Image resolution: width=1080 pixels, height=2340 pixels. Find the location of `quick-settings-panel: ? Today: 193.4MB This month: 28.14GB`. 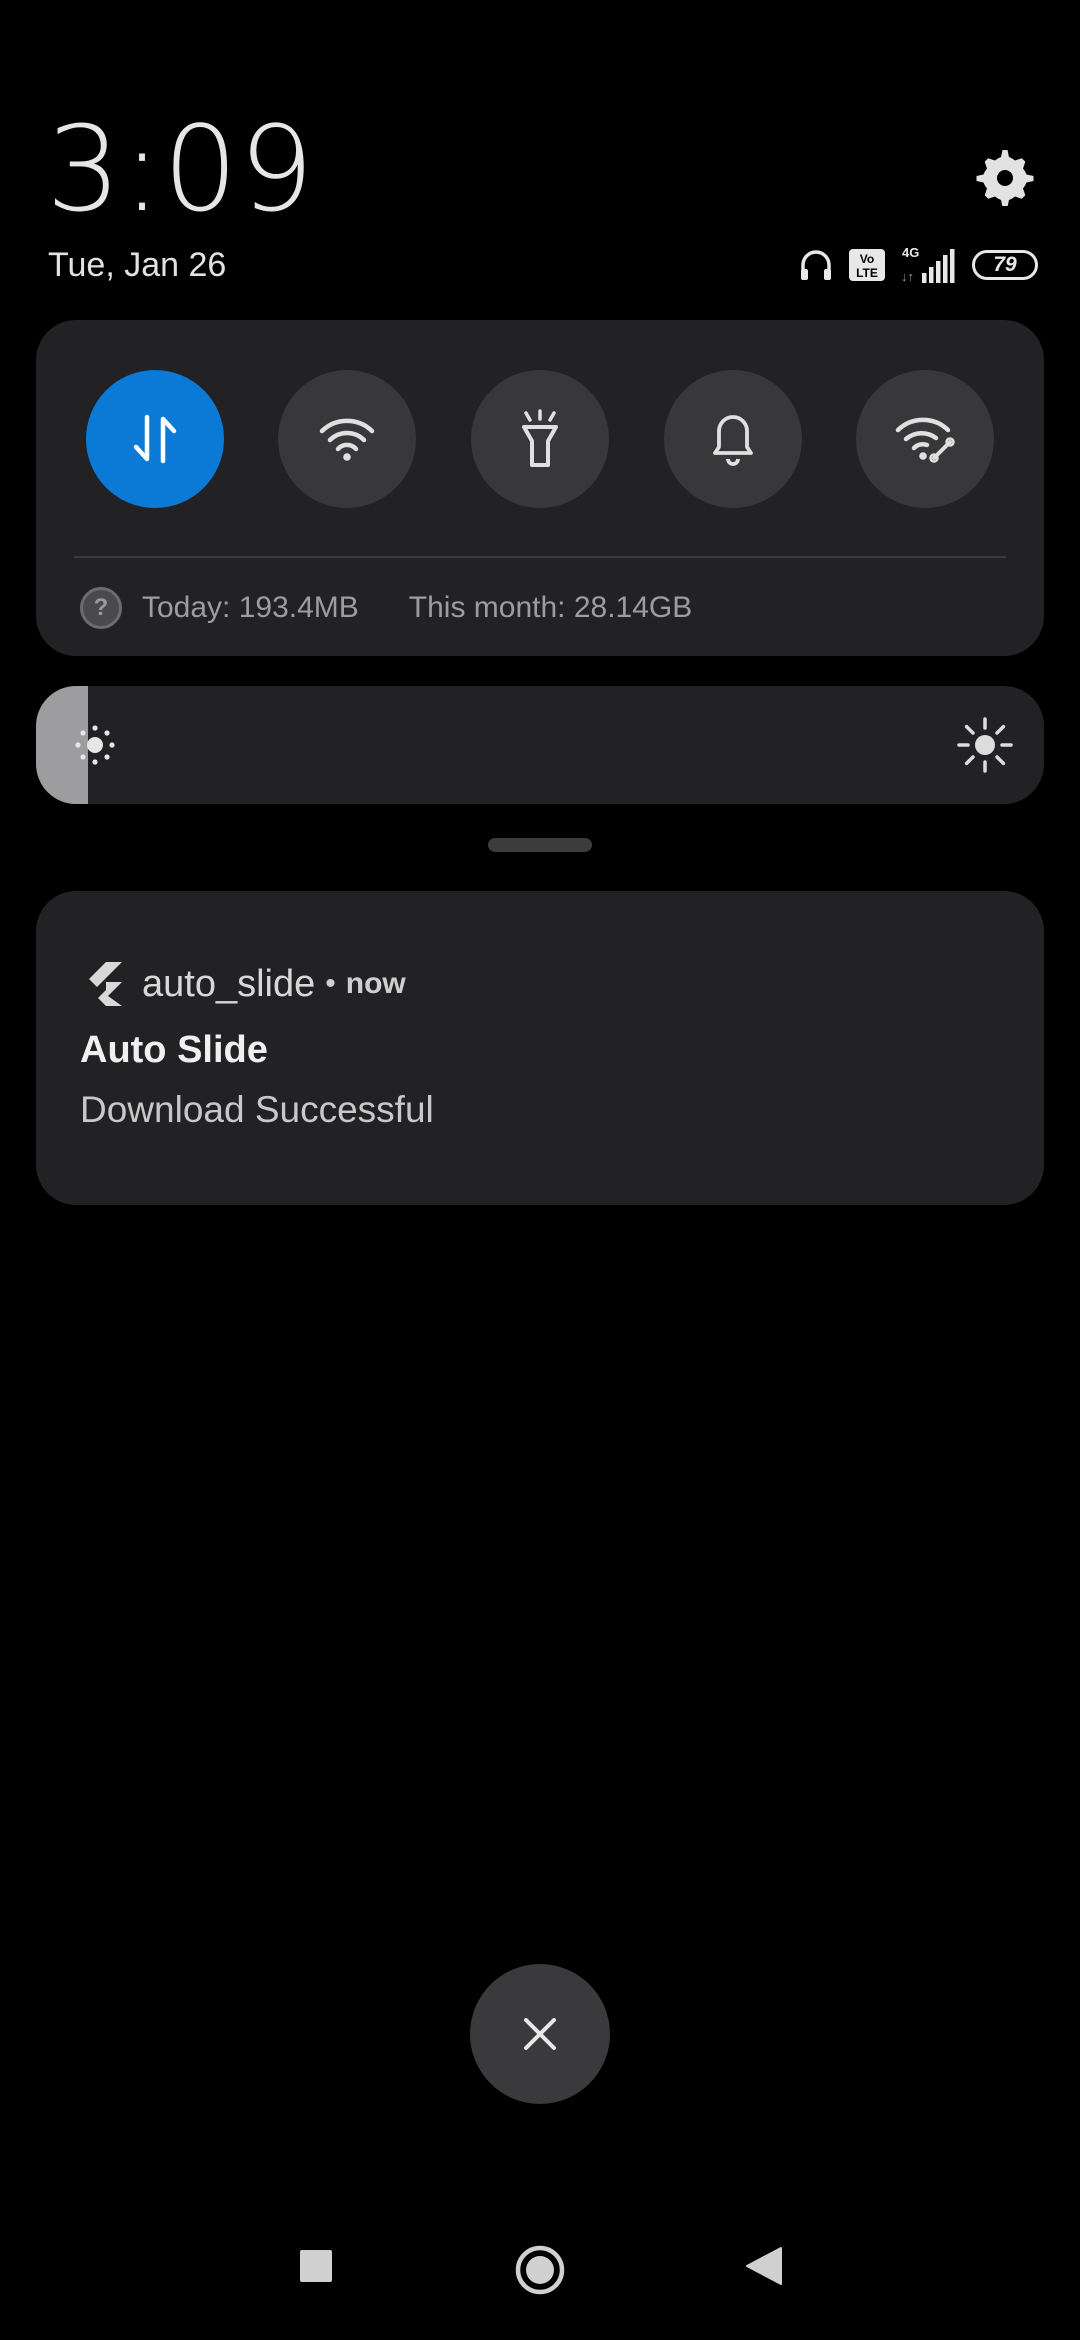

quick-settings-panel: ? Today: 193.4MB This month: 28.14GB is located at coordinates (540, 488).